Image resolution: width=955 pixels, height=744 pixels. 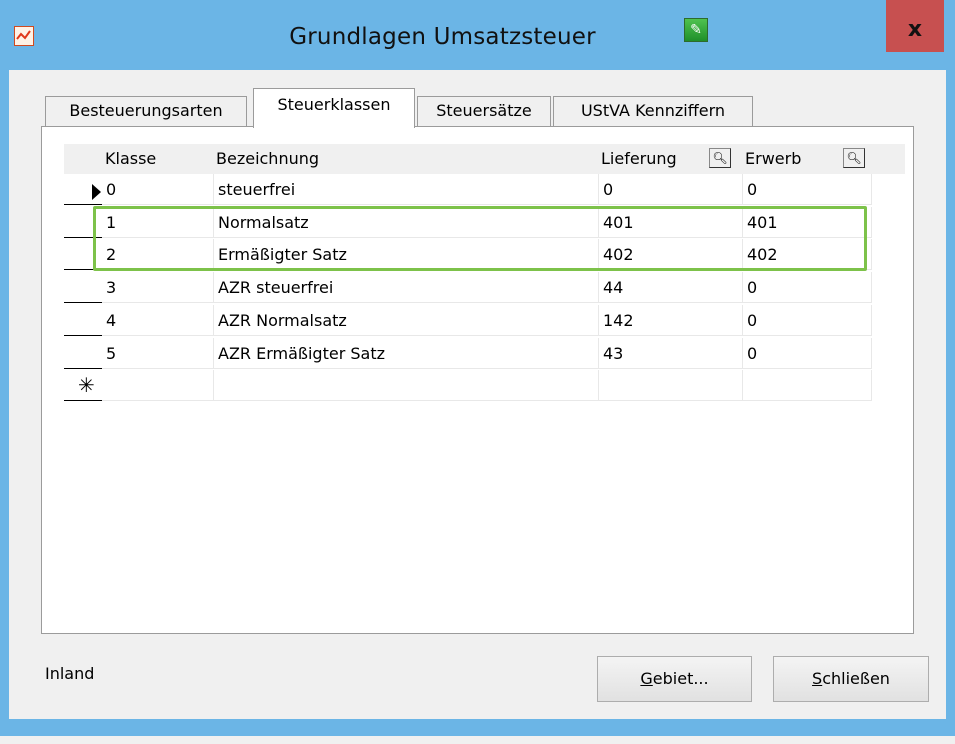 What do you see at coordinates (406, 353) in the screenshot?
I see `cell-bezeichnung: AZR Ermäßigter Satz` at bounding box center [406, 353].